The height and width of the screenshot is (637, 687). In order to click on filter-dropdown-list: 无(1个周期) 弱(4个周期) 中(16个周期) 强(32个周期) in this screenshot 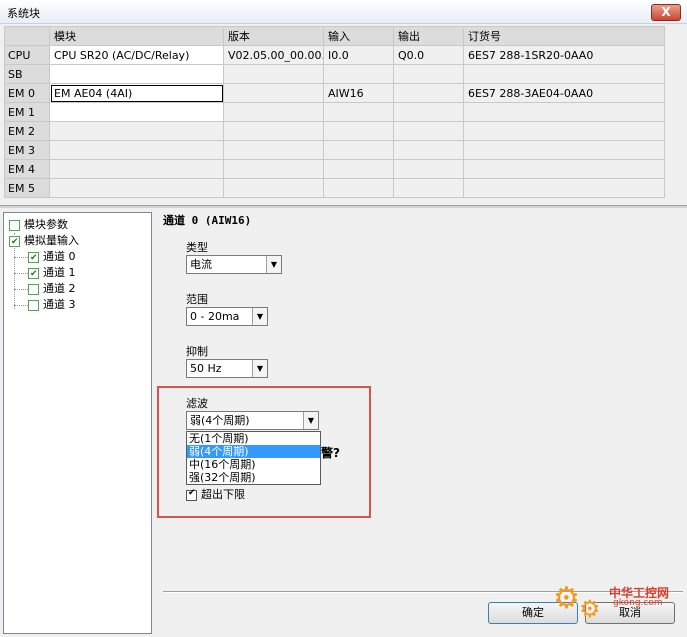, I will do `click(253, 458)`.